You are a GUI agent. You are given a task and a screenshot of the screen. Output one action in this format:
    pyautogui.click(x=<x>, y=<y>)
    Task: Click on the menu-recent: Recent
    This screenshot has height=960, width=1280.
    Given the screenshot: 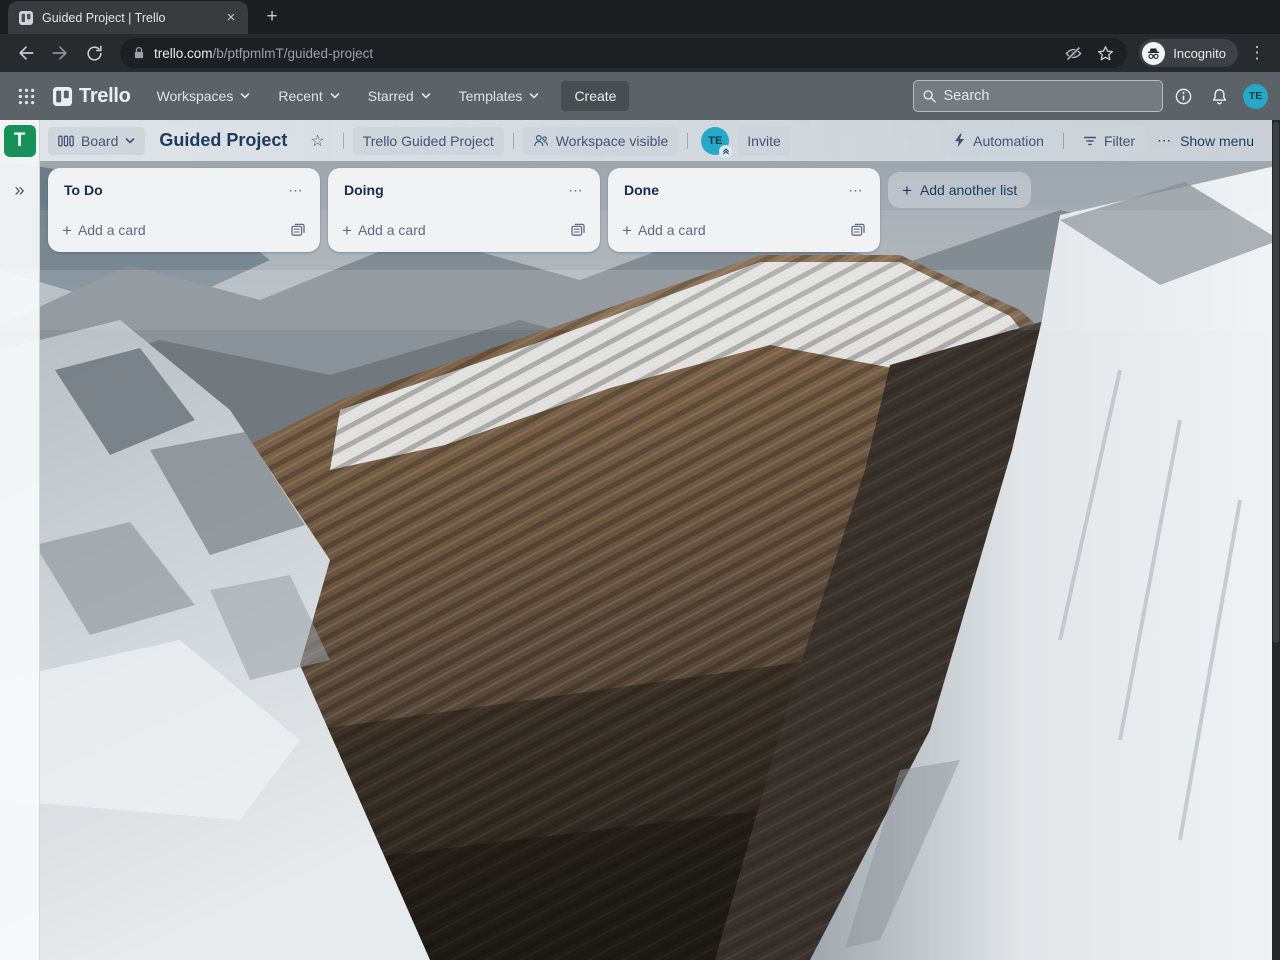 What is the action you would take?
    pyautogui.click(x=308, y=96)
    